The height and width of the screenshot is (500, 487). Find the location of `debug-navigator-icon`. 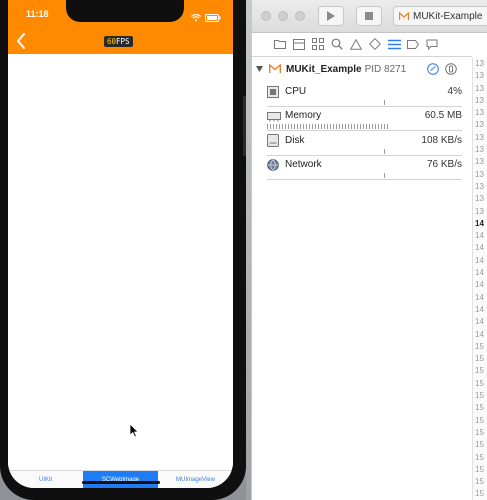

debug-navigator-icon is located at coordinates (394, 44).